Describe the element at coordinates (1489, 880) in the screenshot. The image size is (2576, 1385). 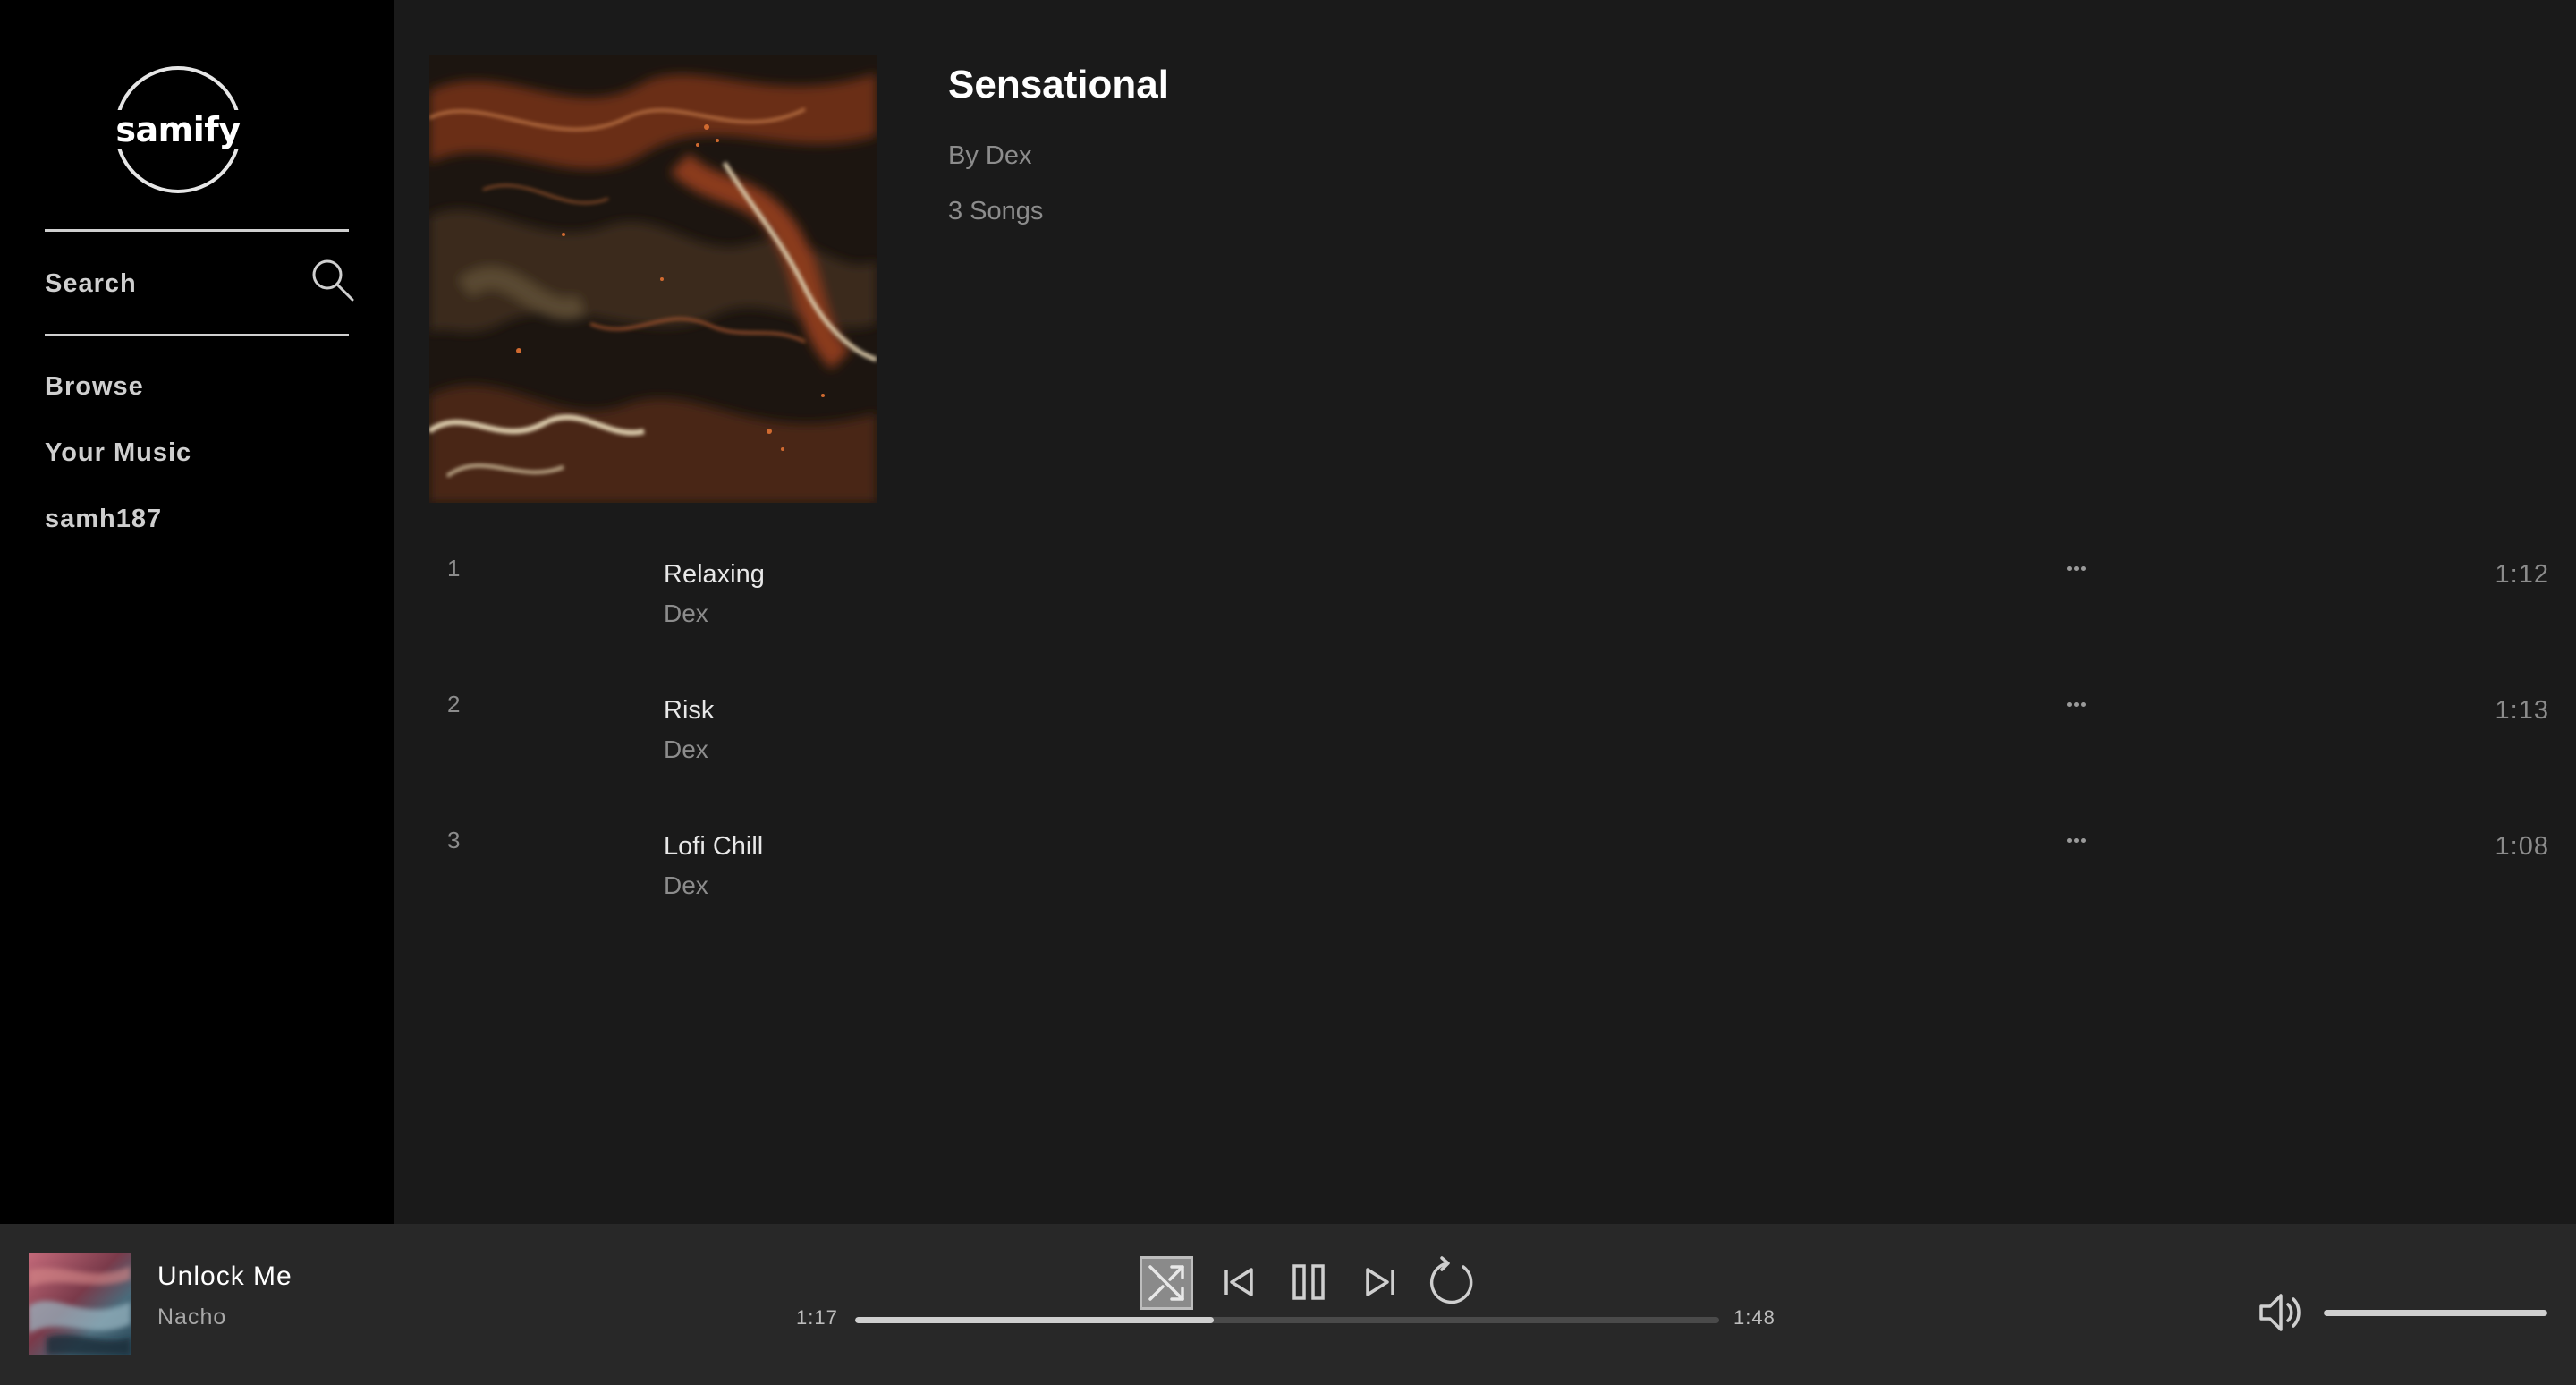
I see `track-row: 3 Lofi Chill Dex 1:08` at that location.